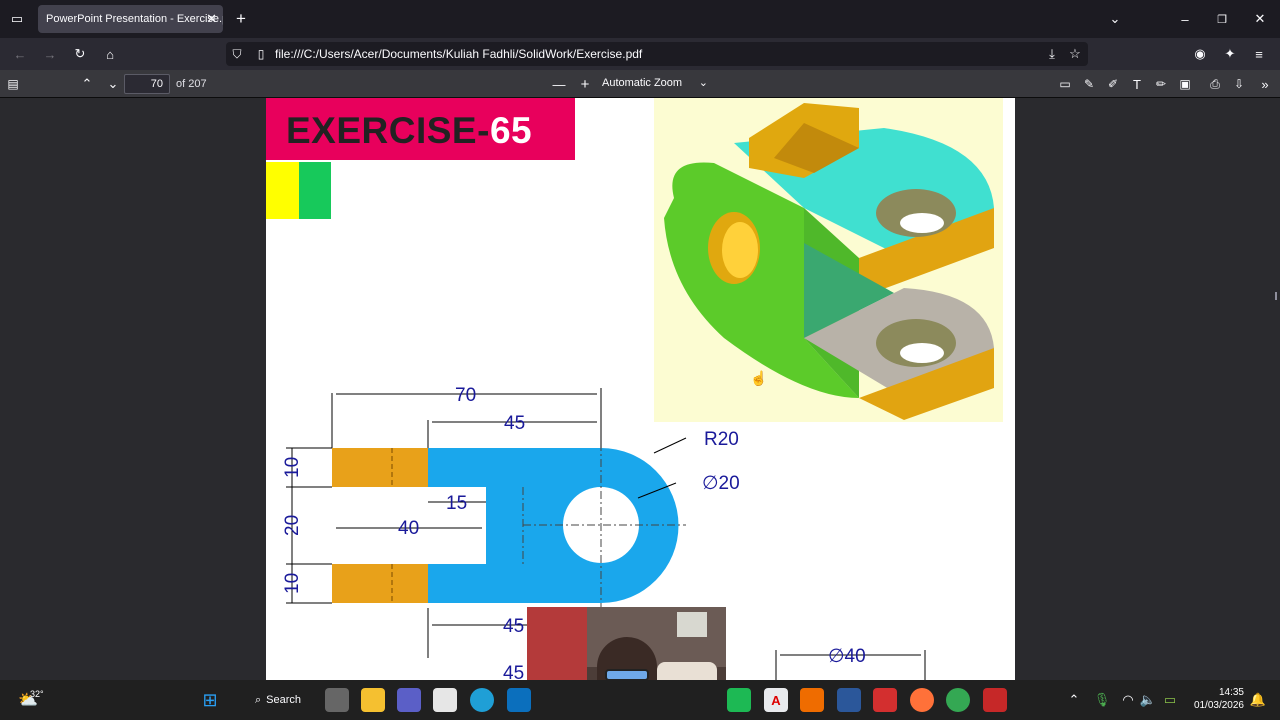 Image resolution: width=1280 pixels, height=720 pixels. What do you see at coordinates (640, 700) in the screenshot?
I see `taskbar` at bounding box center [640, 700].